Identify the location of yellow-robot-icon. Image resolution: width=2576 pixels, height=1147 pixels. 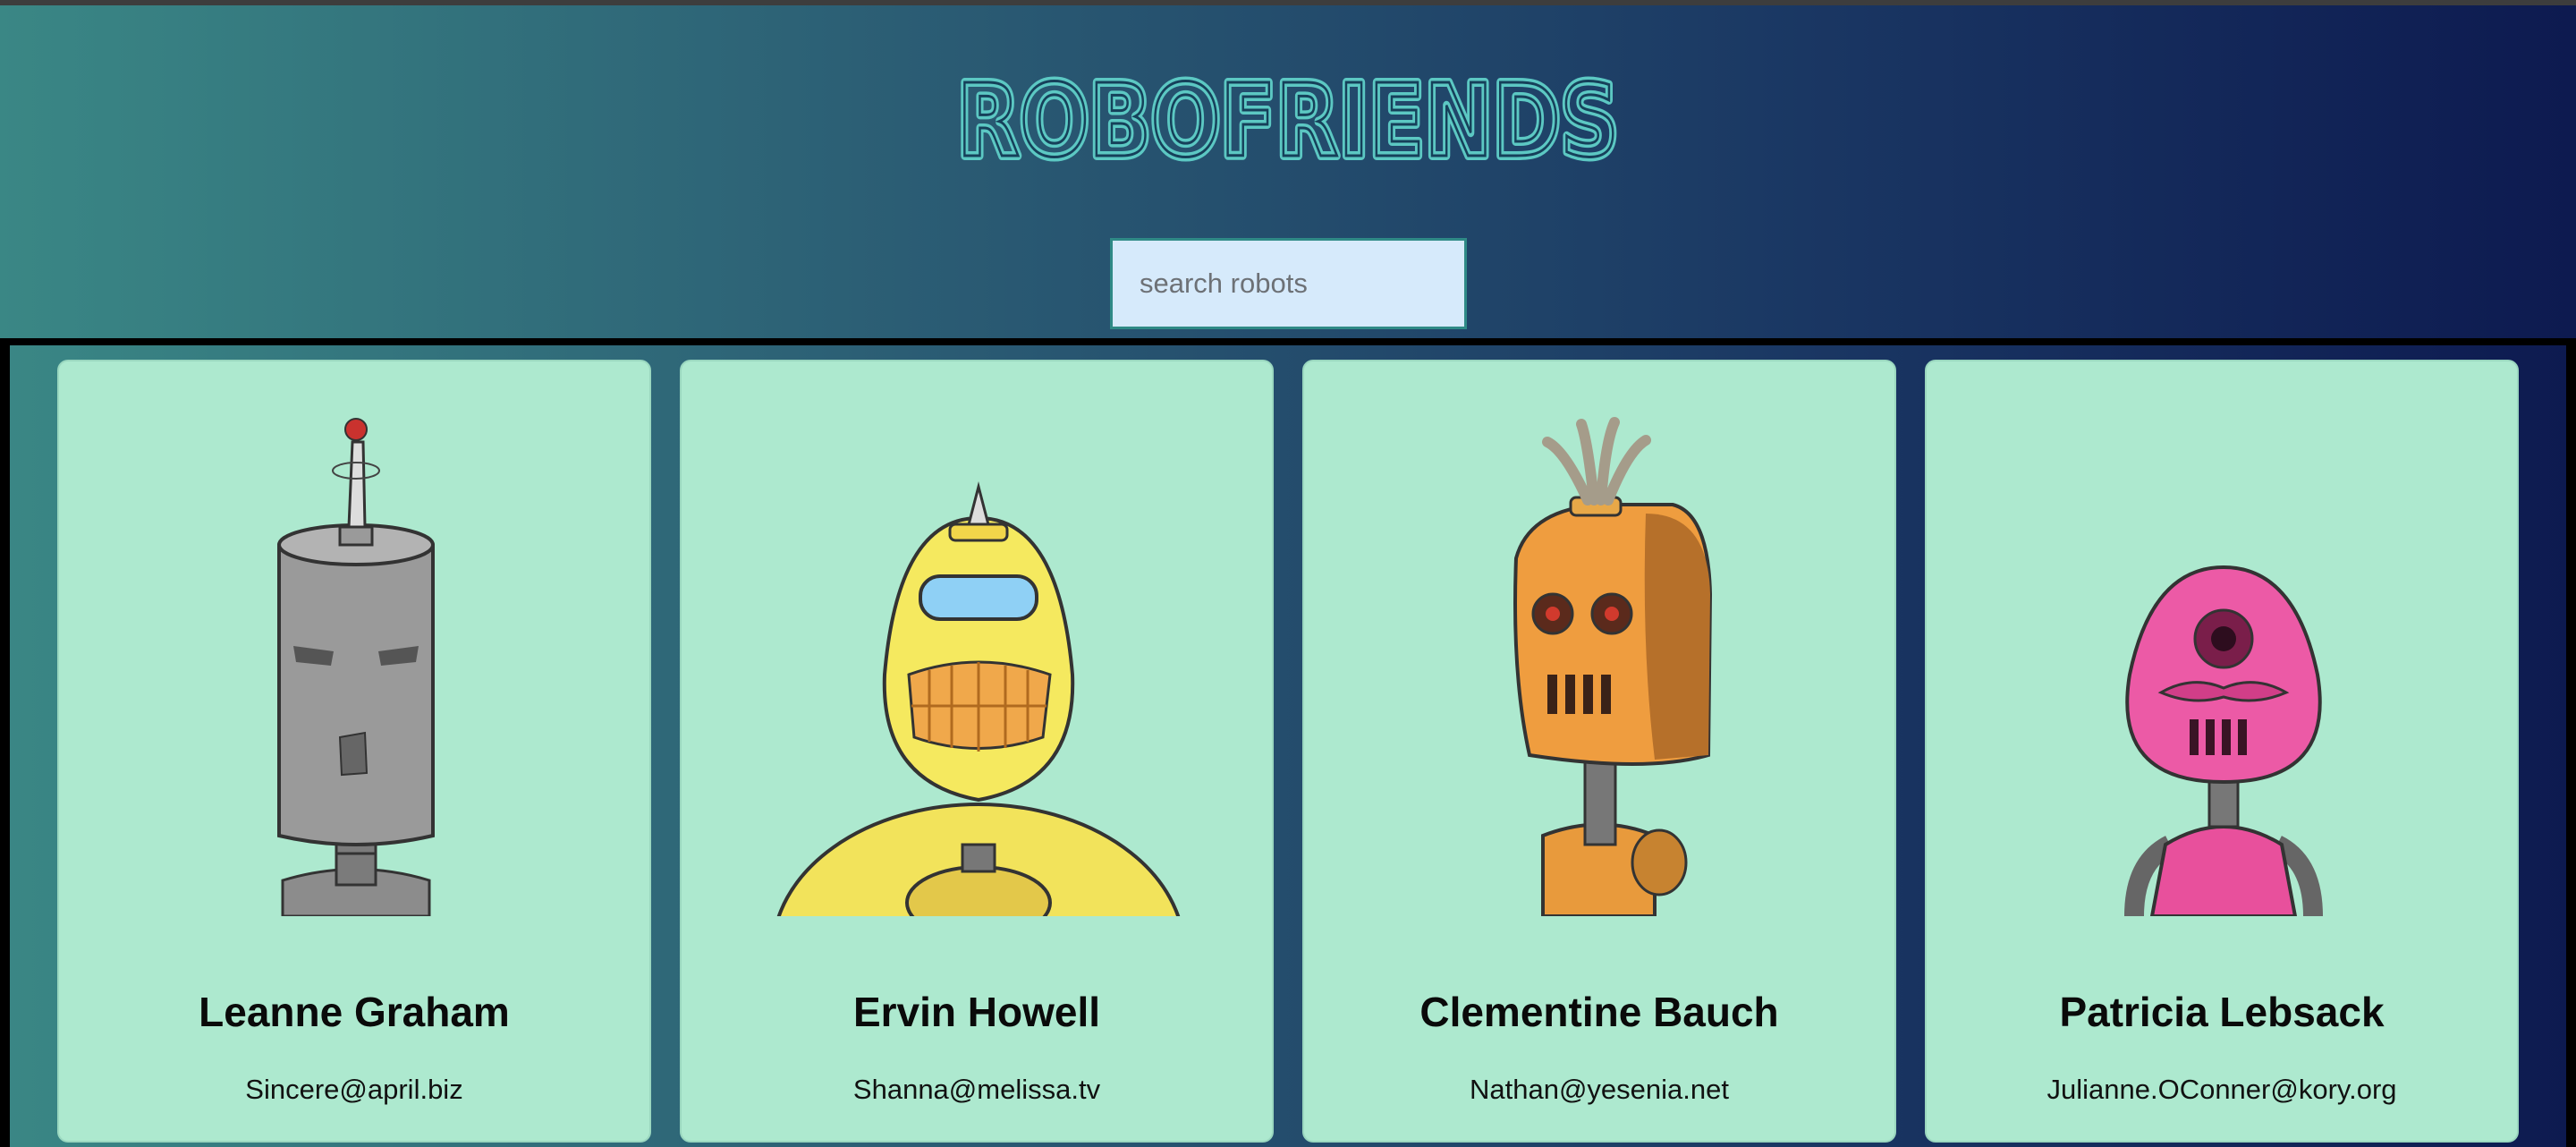
(978, 698).